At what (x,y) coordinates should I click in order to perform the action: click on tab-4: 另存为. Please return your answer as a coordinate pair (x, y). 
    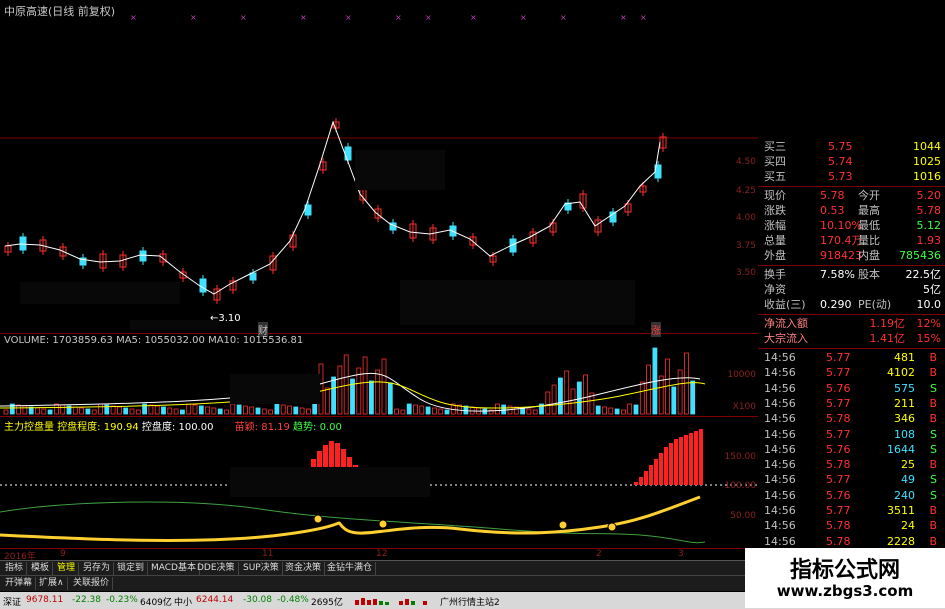
    Looking at the image, I should click on (97, 568).